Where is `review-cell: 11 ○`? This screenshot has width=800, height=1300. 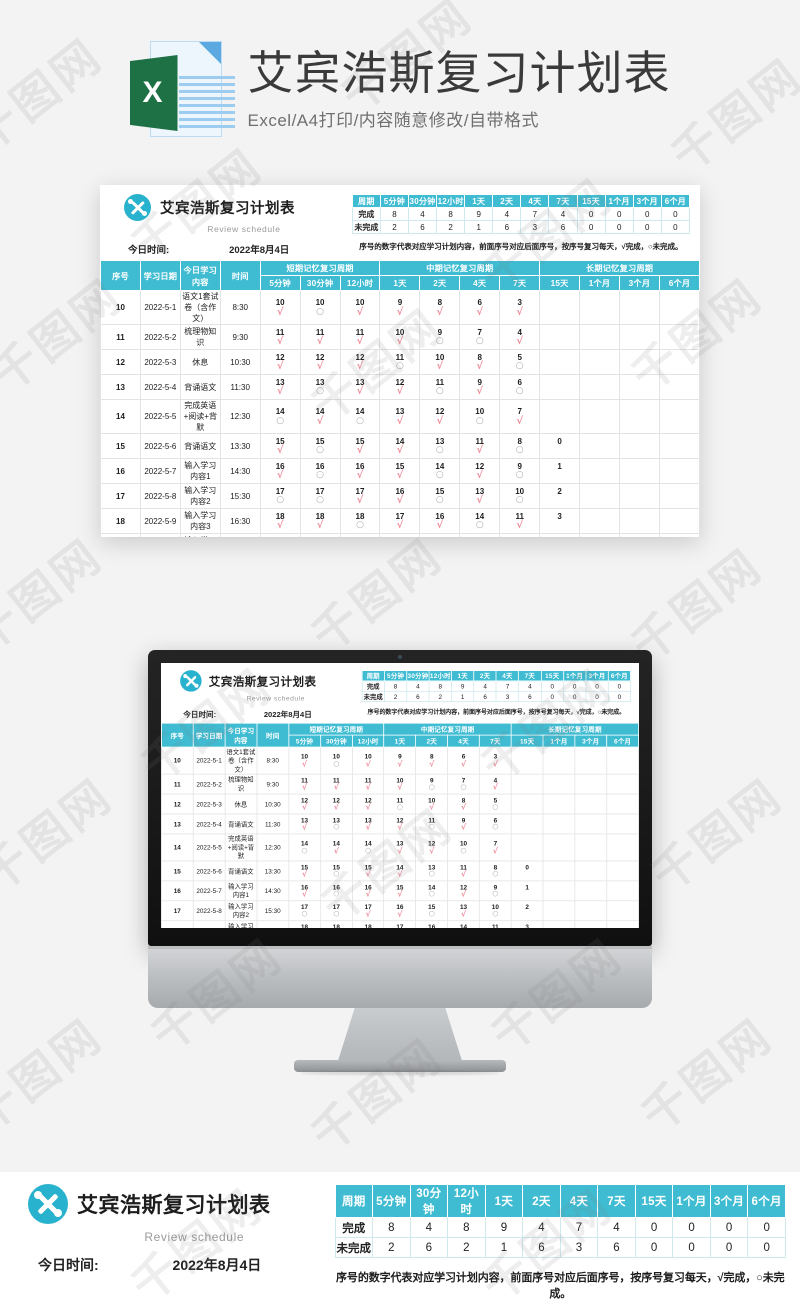
review-cell: 11 ○ is located at coordinates (400, 804).